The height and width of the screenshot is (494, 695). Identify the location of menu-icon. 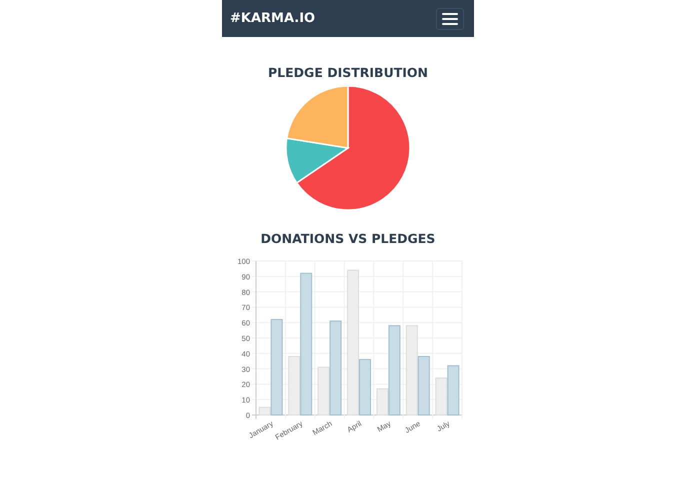
(450, 18).